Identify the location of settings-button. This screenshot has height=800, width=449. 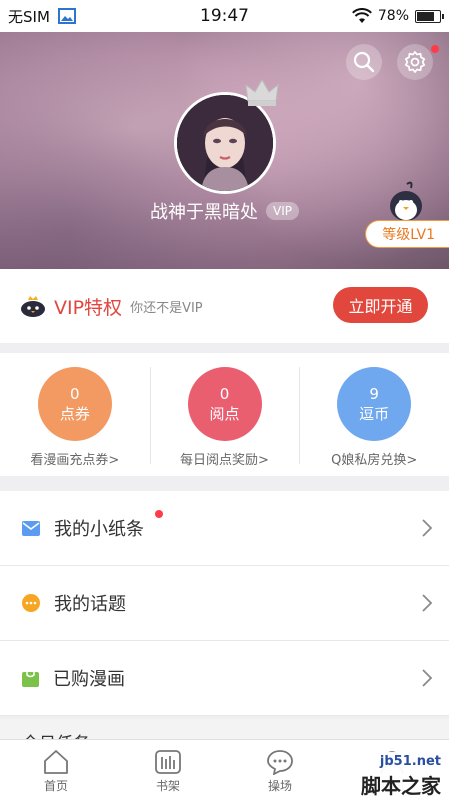
(415, 62).